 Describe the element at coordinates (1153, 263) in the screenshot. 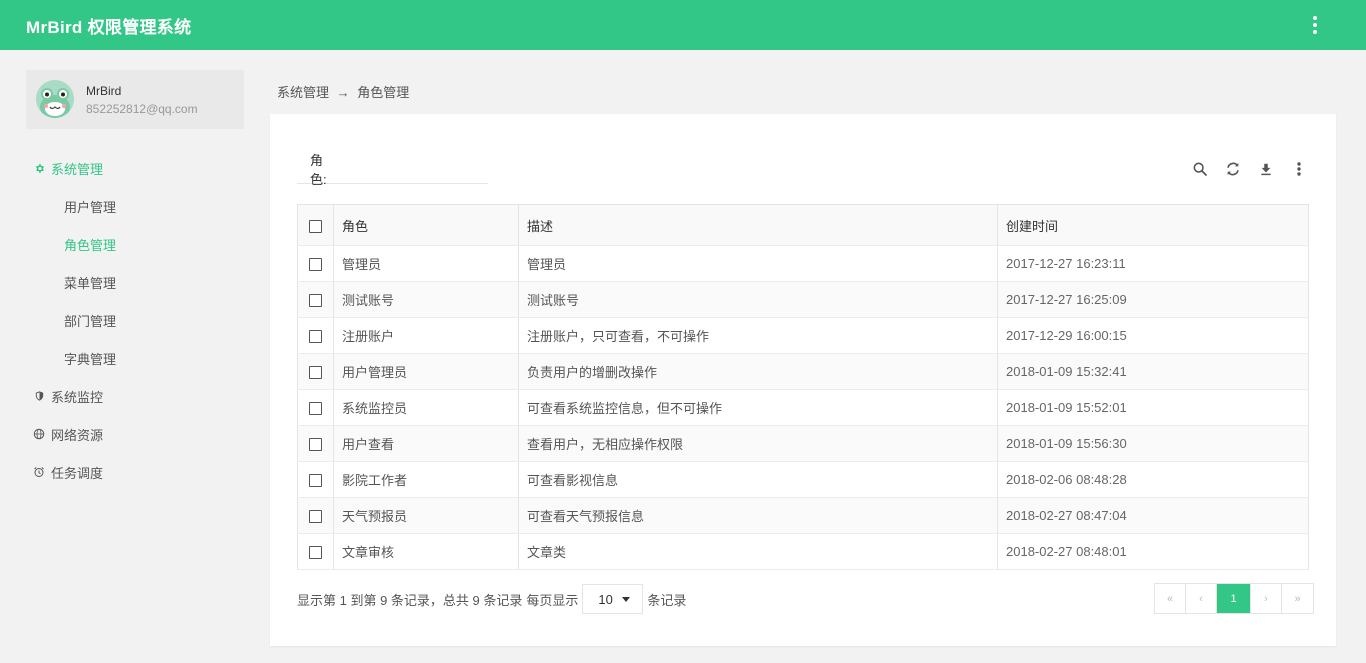

I see `cell-created-time: 2017-12-27 16:23:11` at that location.